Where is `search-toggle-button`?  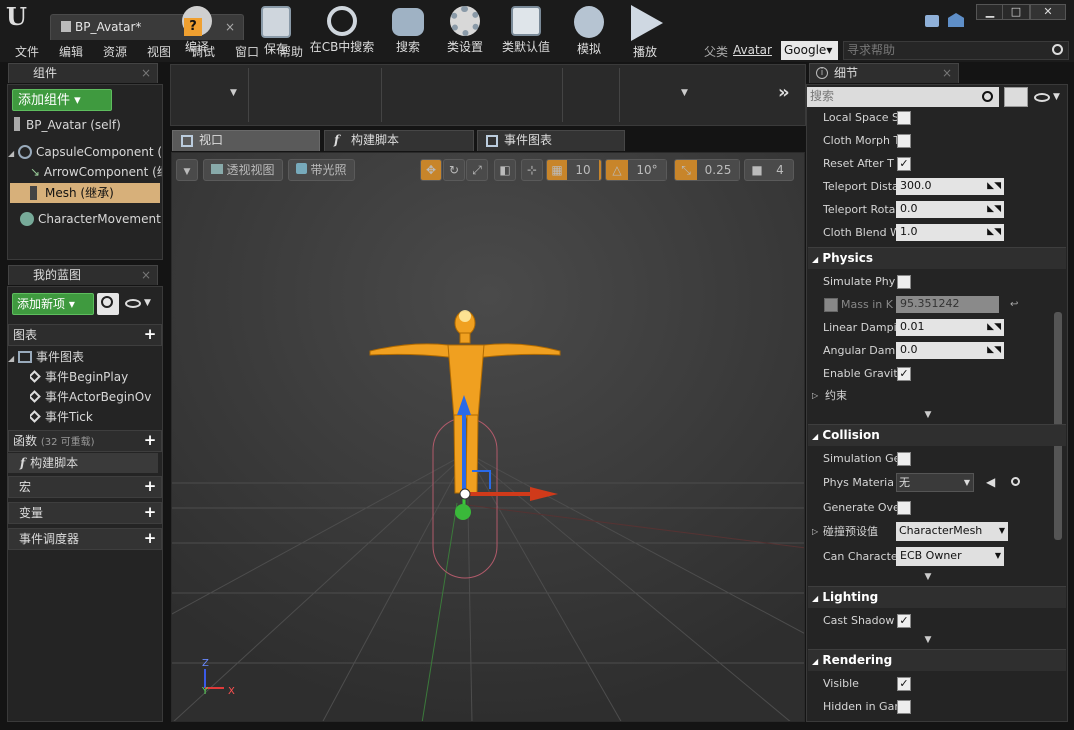 search-toggle-button is located at coordinates (108, 304).